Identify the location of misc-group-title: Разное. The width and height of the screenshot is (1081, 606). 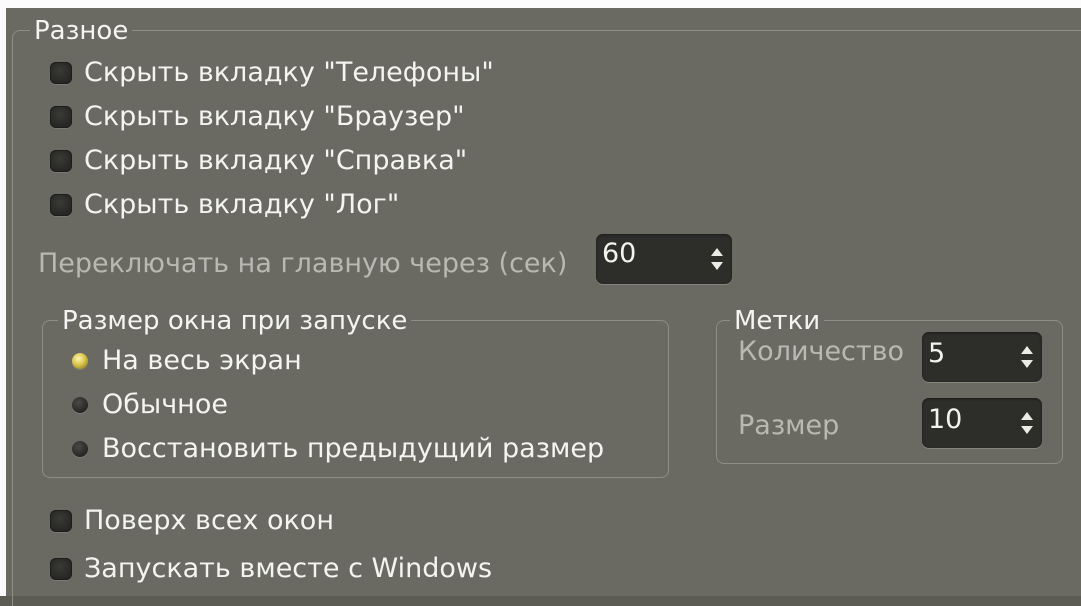
(81, 31).